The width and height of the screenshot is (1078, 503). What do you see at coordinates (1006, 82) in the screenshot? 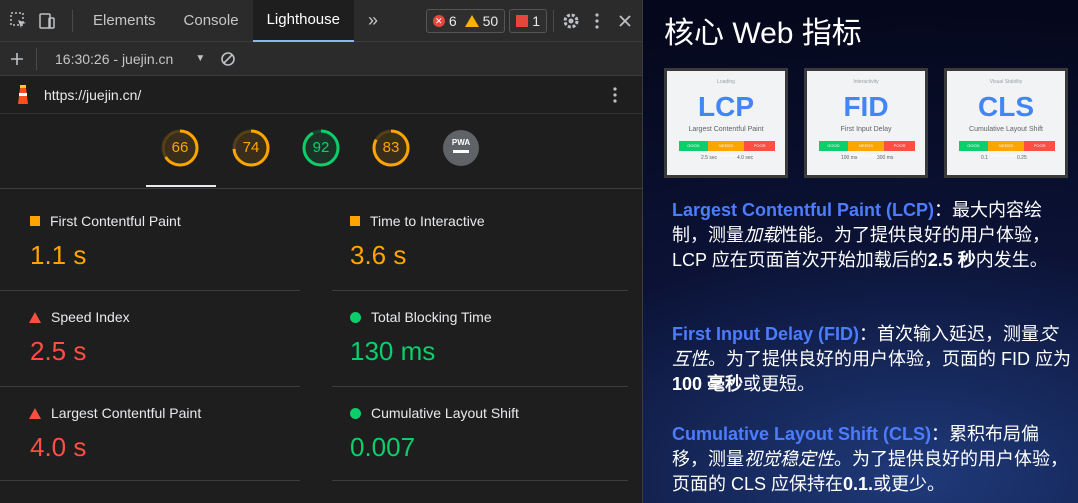
I see `thumbnail-category: Visual Stability` at bounding box center [1006, 82].